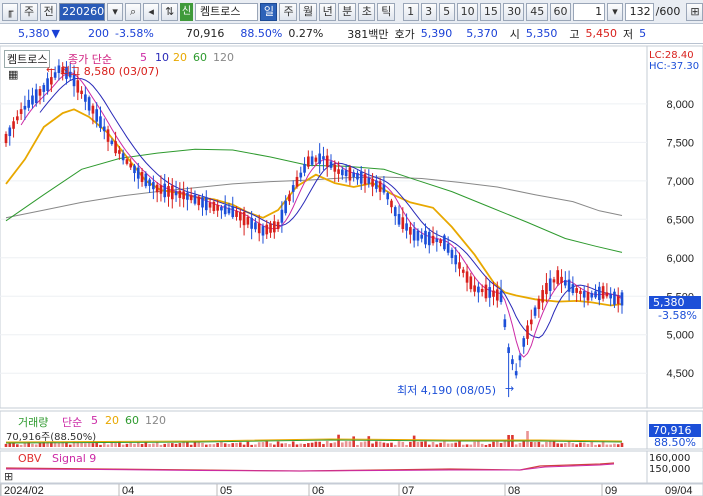  What do you see at coordinates (223, 57) in the screenshot?
I see `ma120-legend: 120` at bounding box center [223, 57].